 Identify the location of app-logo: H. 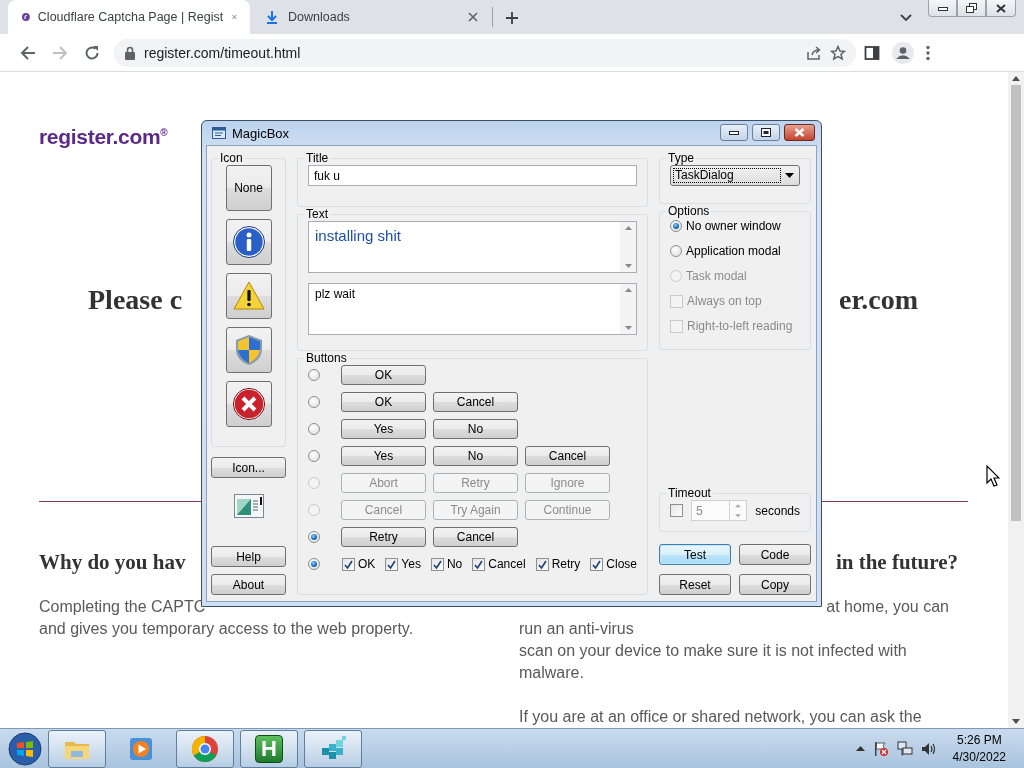
(269, 748).